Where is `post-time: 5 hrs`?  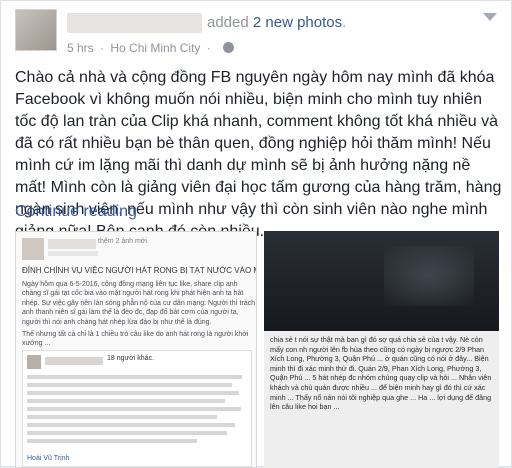 post-time: 5 hrs is located at coordinates (80, 48).